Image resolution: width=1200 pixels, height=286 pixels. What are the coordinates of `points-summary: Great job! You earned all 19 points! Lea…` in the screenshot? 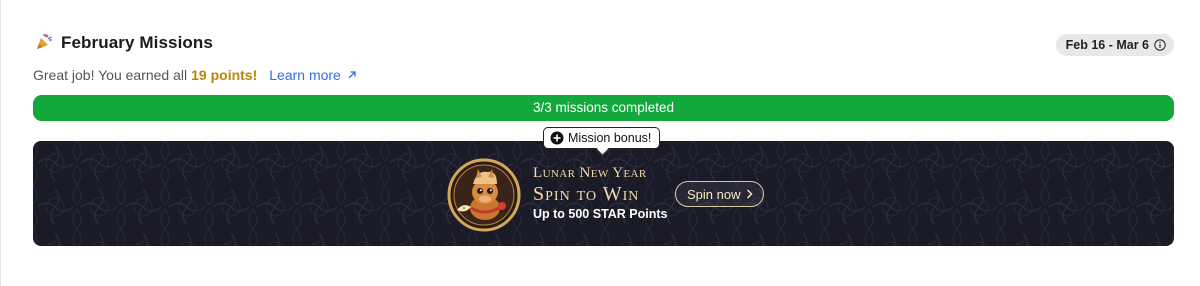 It's located at (603, 75).